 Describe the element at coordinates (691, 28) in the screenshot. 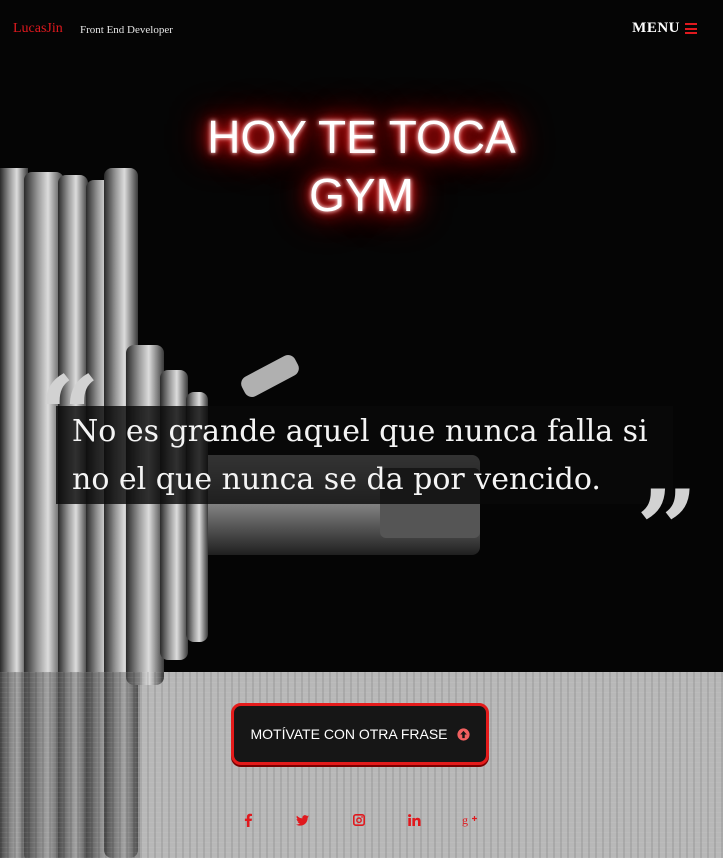

I see `hamburger-icon` at that location.